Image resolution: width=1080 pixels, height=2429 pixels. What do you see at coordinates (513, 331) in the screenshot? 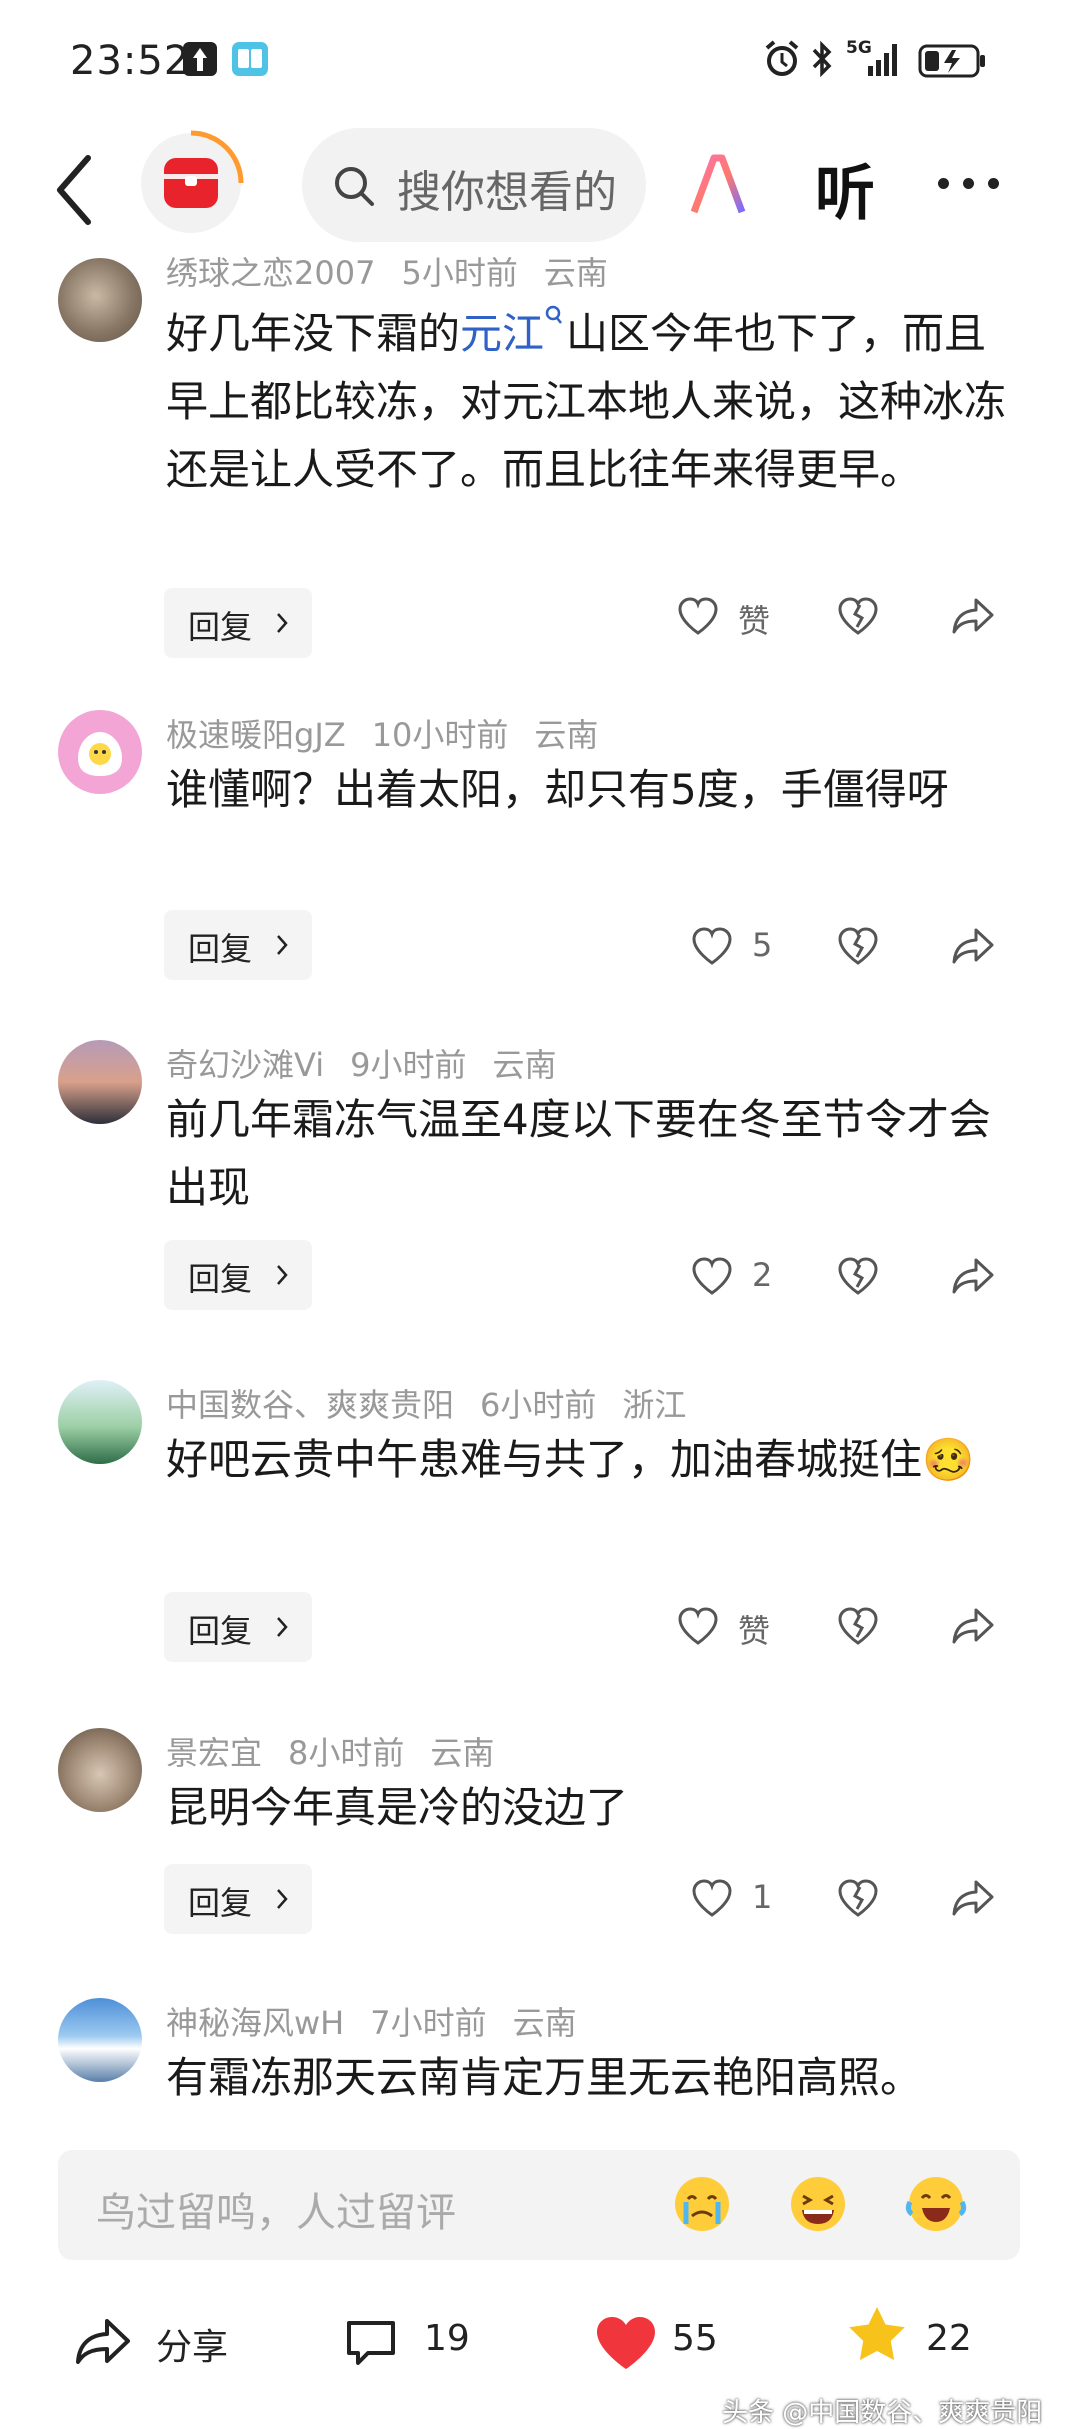
I see `topic-link: 元江` at bounding box center [513, 331].